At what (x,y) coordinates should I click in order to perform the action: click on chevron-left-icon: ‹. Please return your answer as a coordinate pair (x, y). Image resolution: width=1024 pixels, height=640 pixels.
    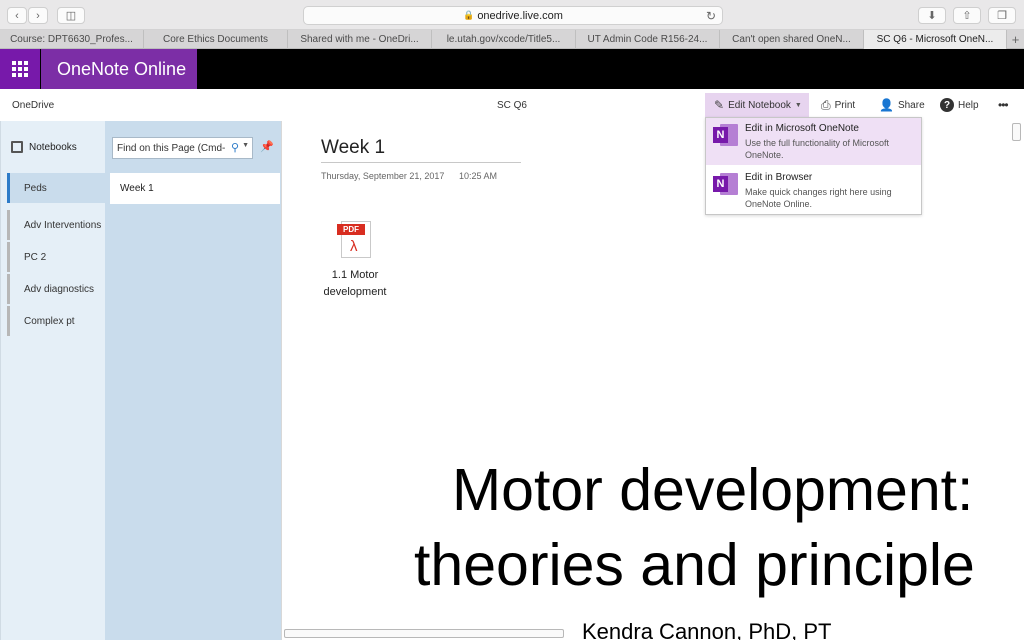
    Looking at the image, I should click on (17, 15).